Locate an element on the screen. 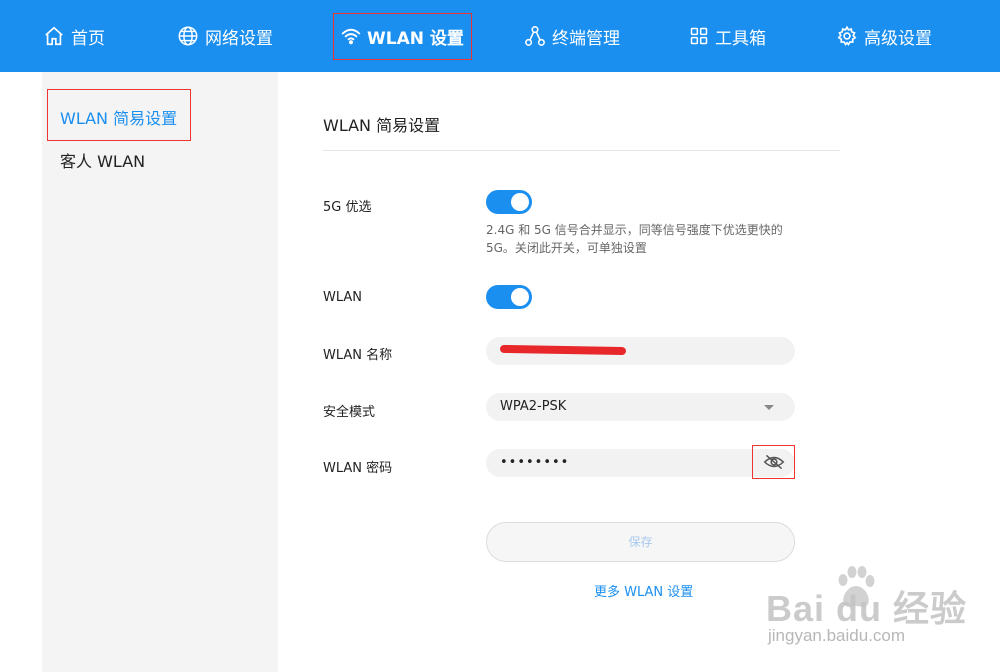  devices-icon is located at coordinates (535, 36).